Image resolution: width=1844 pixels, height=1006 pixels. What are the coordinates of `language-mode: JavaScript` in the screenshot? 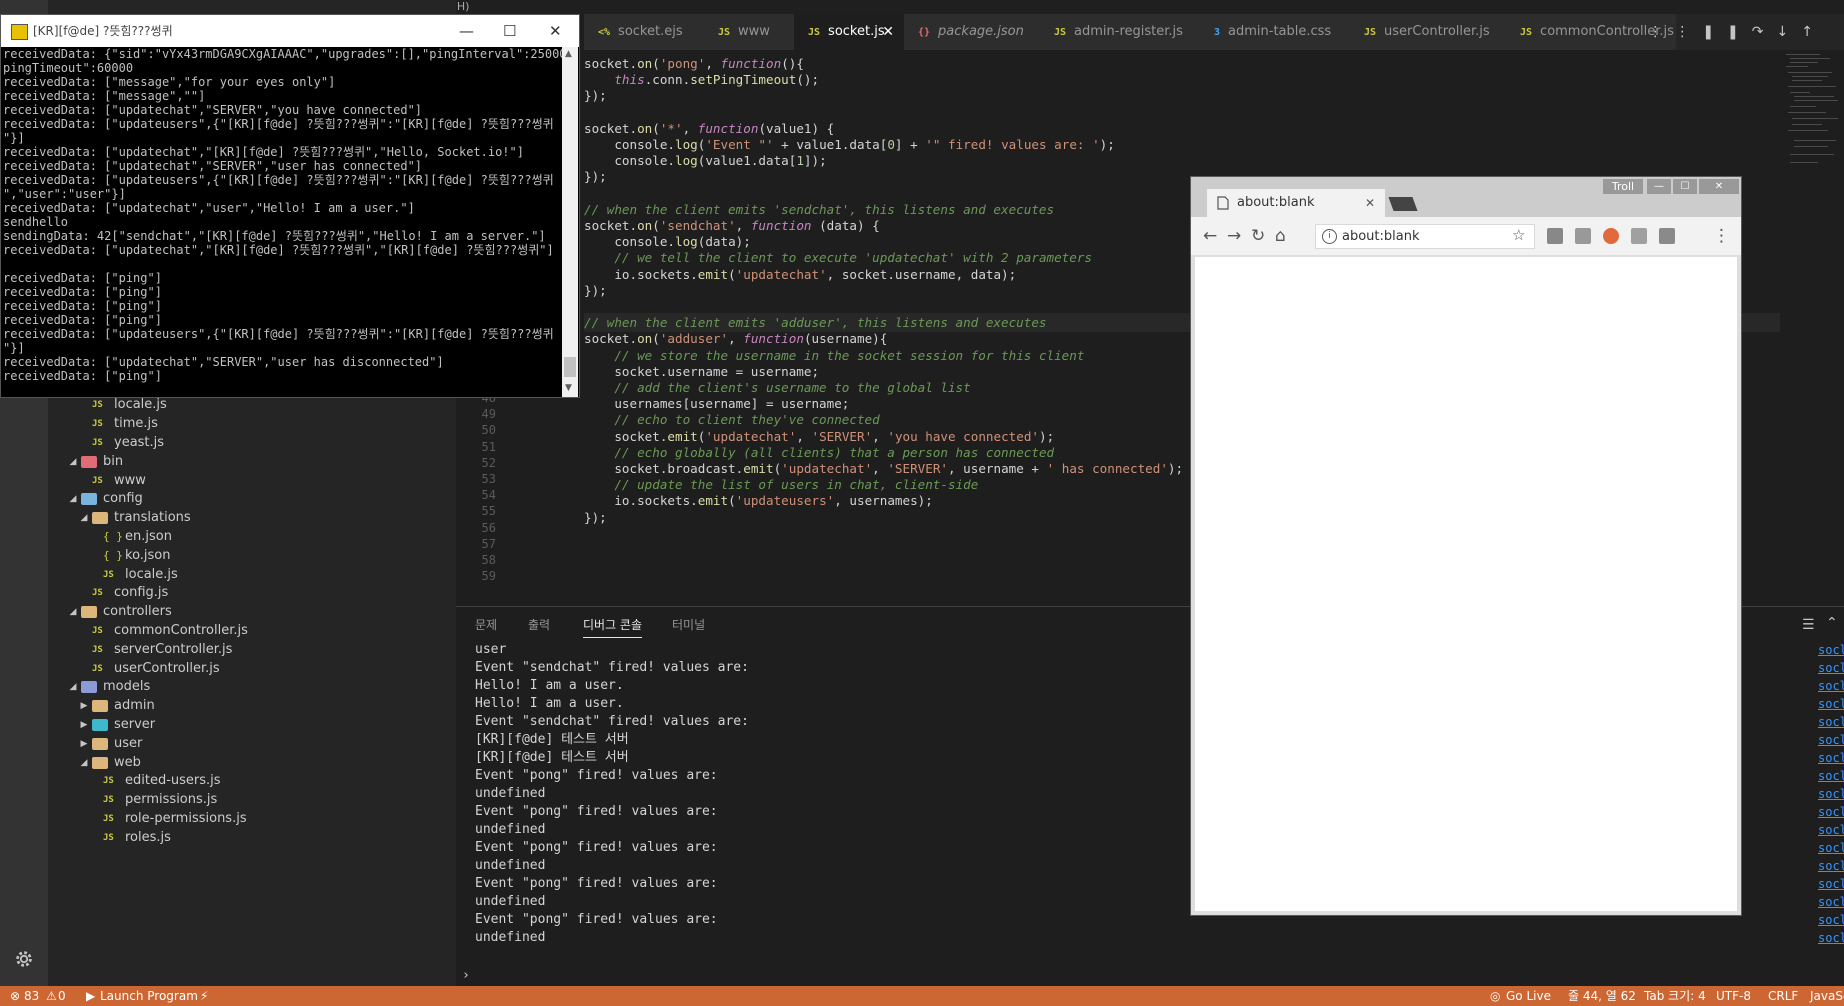 It's located at (1827, 996).